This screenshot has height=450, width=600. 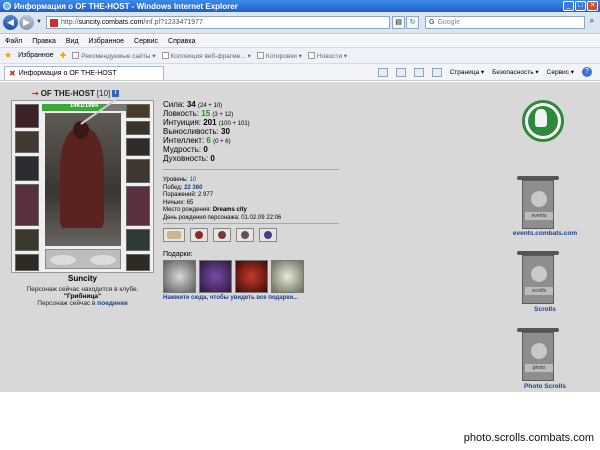 I want to click on search-input: G Google, so click(x=505, y=22).